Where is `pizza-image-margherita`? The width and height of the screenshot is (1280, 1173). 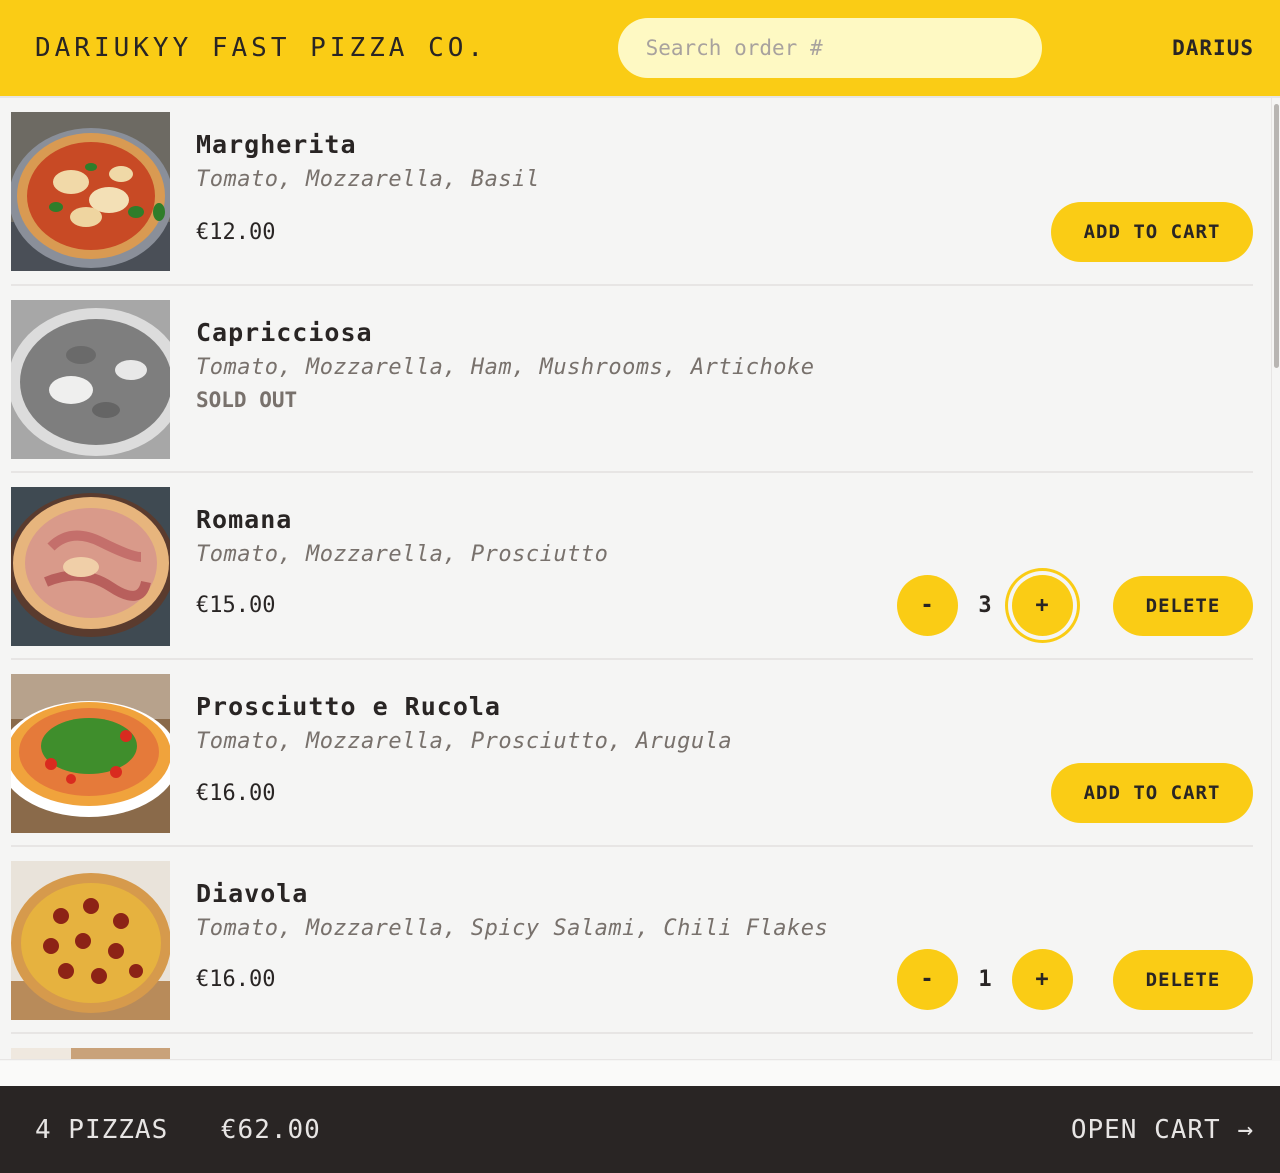 pizza-image-margherita is located at coordinates (90, 191).